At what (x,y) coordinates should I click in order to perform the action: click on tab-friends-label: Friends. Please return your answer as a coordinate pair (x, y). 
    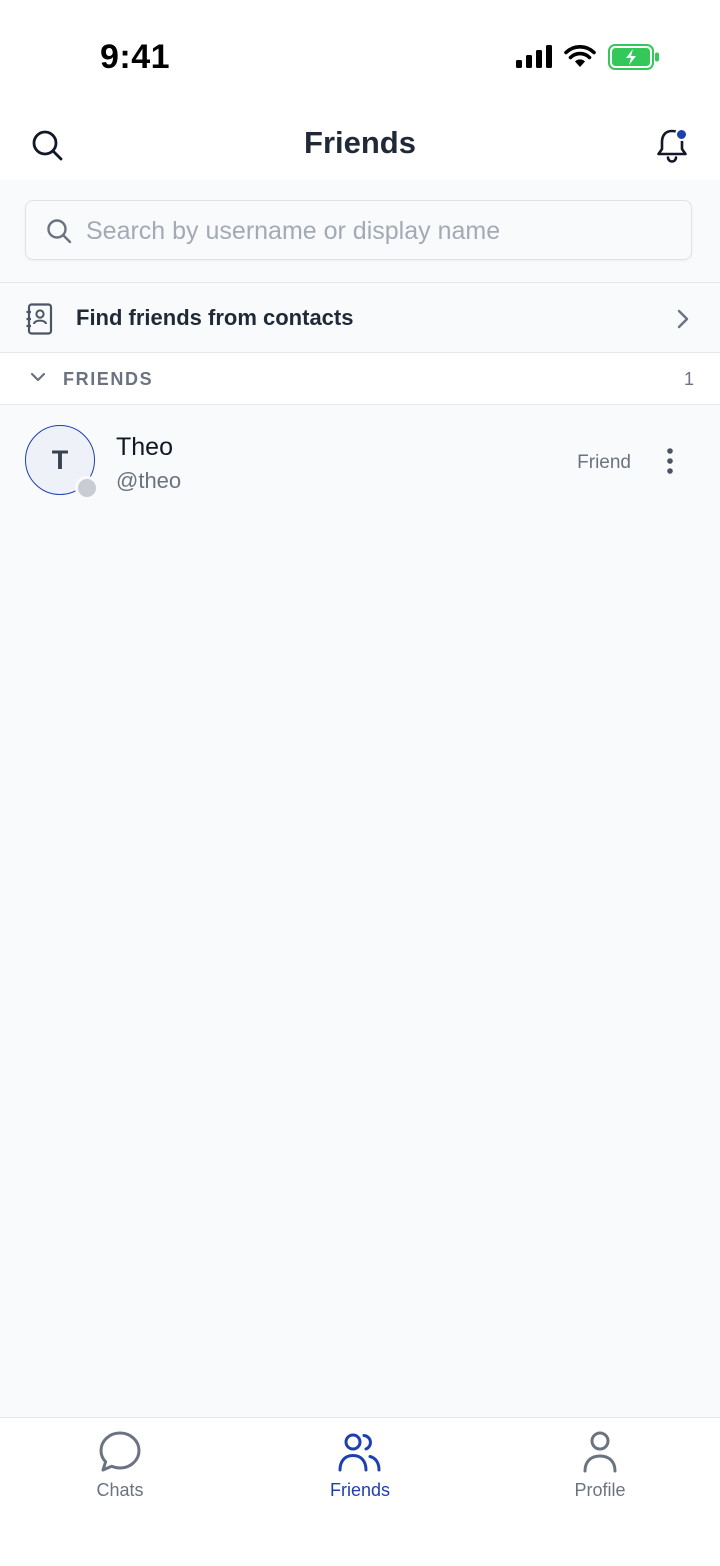
    Looking at the image, I should click on (360, 1490).